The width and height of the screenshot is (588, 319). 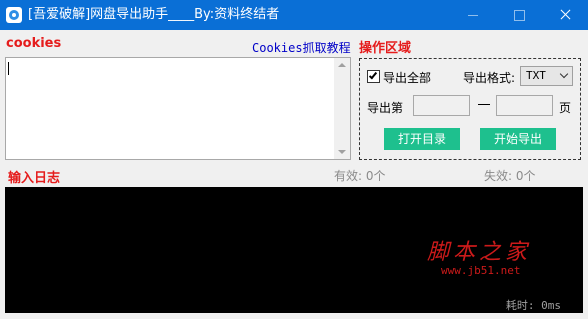 I want to click on valid-count: 有效: 0个, so click(x=360, y=176).